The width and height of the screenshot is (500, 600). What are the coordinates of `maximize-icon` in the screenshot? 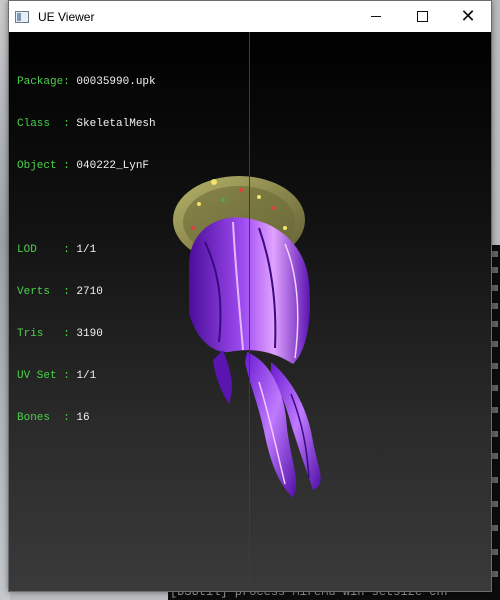 It's located at (422, 16).